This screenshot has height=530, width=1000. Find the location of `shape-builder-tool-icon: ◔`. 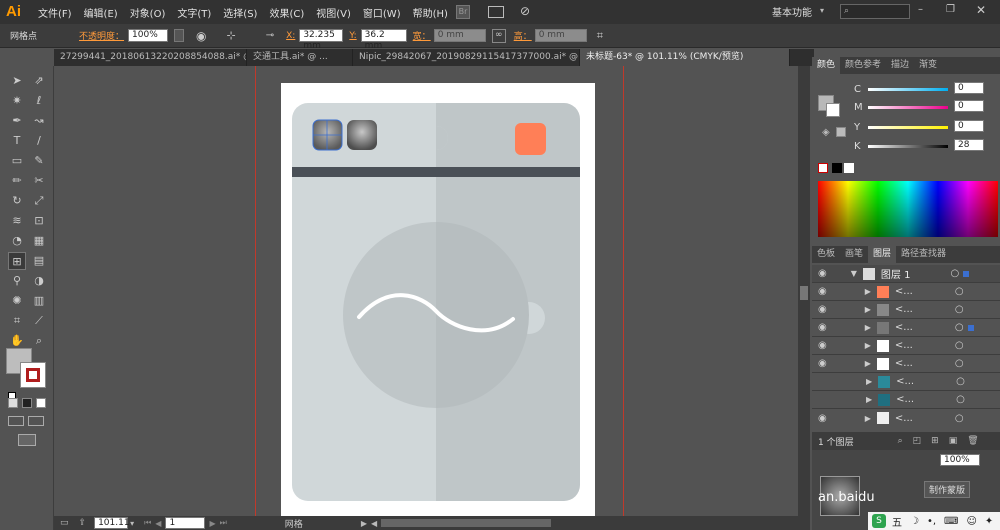

shape-builder-tool-icon: ◔ is located at coordinates (17, 241).